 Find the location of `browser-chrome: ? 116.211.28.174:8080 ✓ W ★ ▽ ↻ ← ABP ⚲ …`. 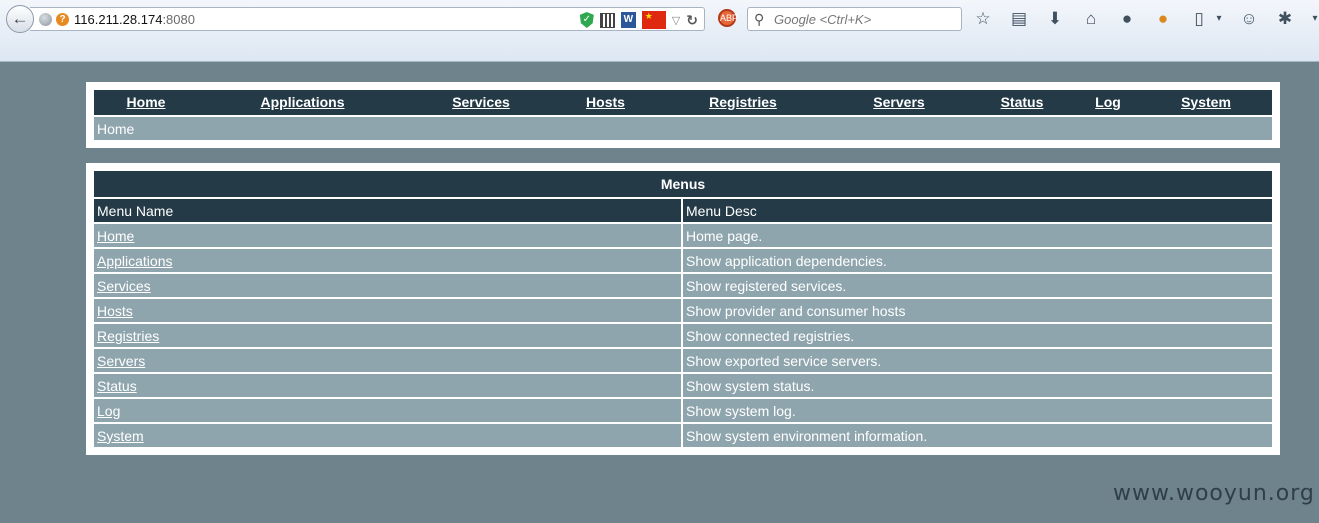

browser-chrome: ? 116.211.28.174:8080 ✓ W ★ ▽ ↻ ← ABP ⚲ … is located at coordinates (659, 31).